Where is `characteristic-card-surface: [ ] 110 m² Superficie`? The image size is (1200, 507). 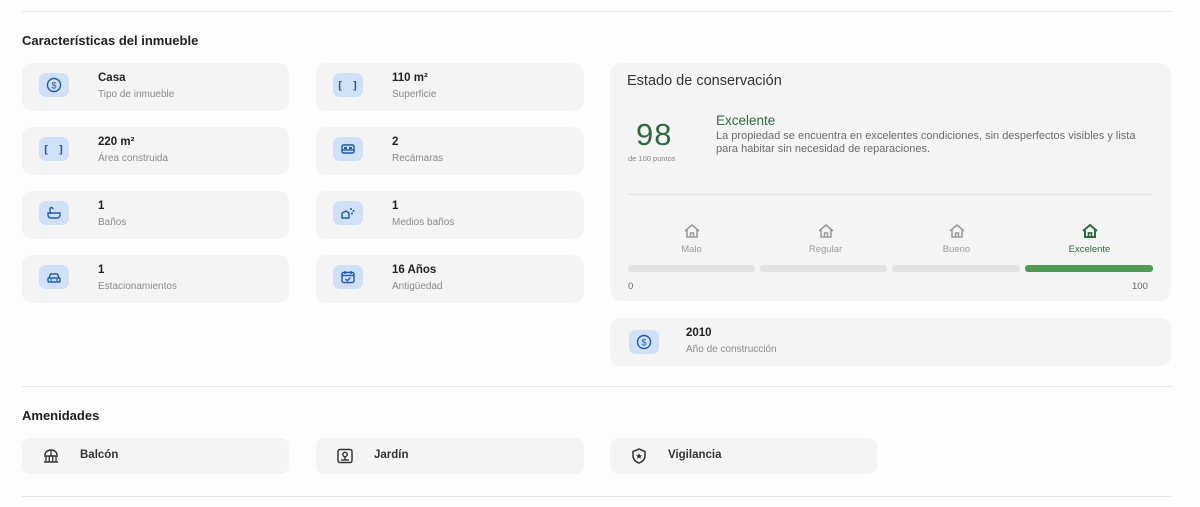
characteristic-card-surface: [ ] 110 m² Superficie is located at coordinates (450, 87).